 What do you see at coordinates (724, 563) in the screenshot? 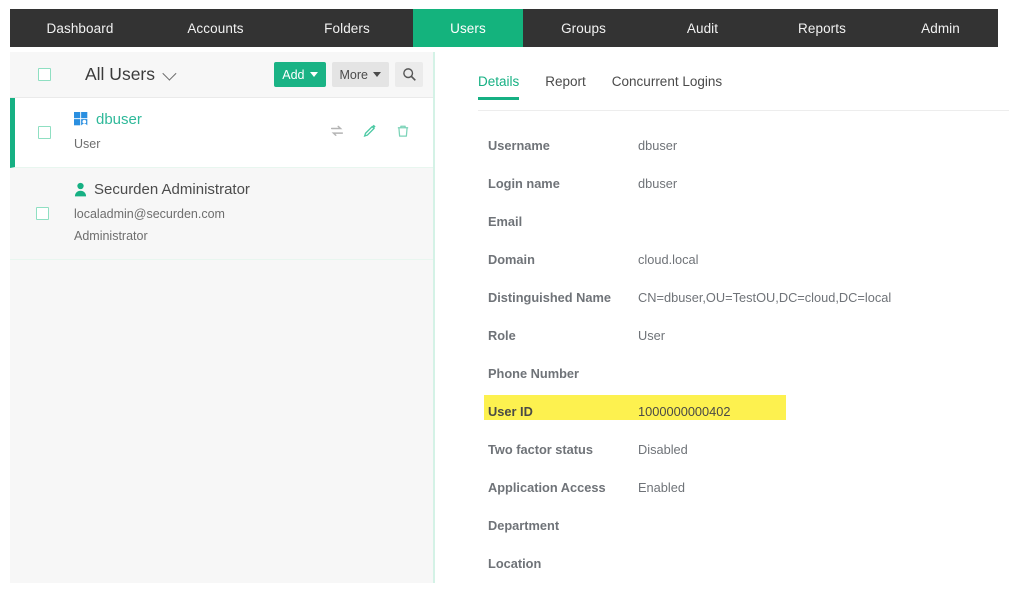
I see `detail-field-row: Location` at bounding box center [724, 563].